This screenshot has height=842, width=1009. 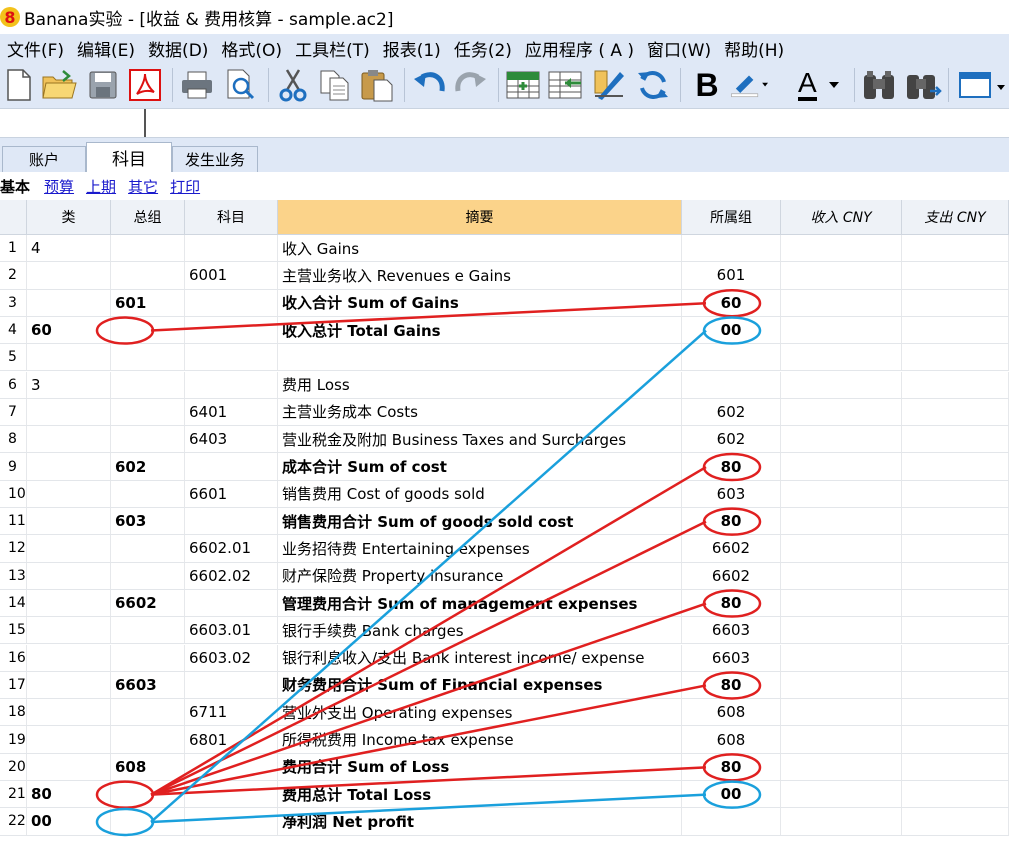 What do you see at coordinates (504, 330) in the screenshot?
I see `table-row: 4 60 收入总计 Total Gains 00` at bounding box center [504, 330].